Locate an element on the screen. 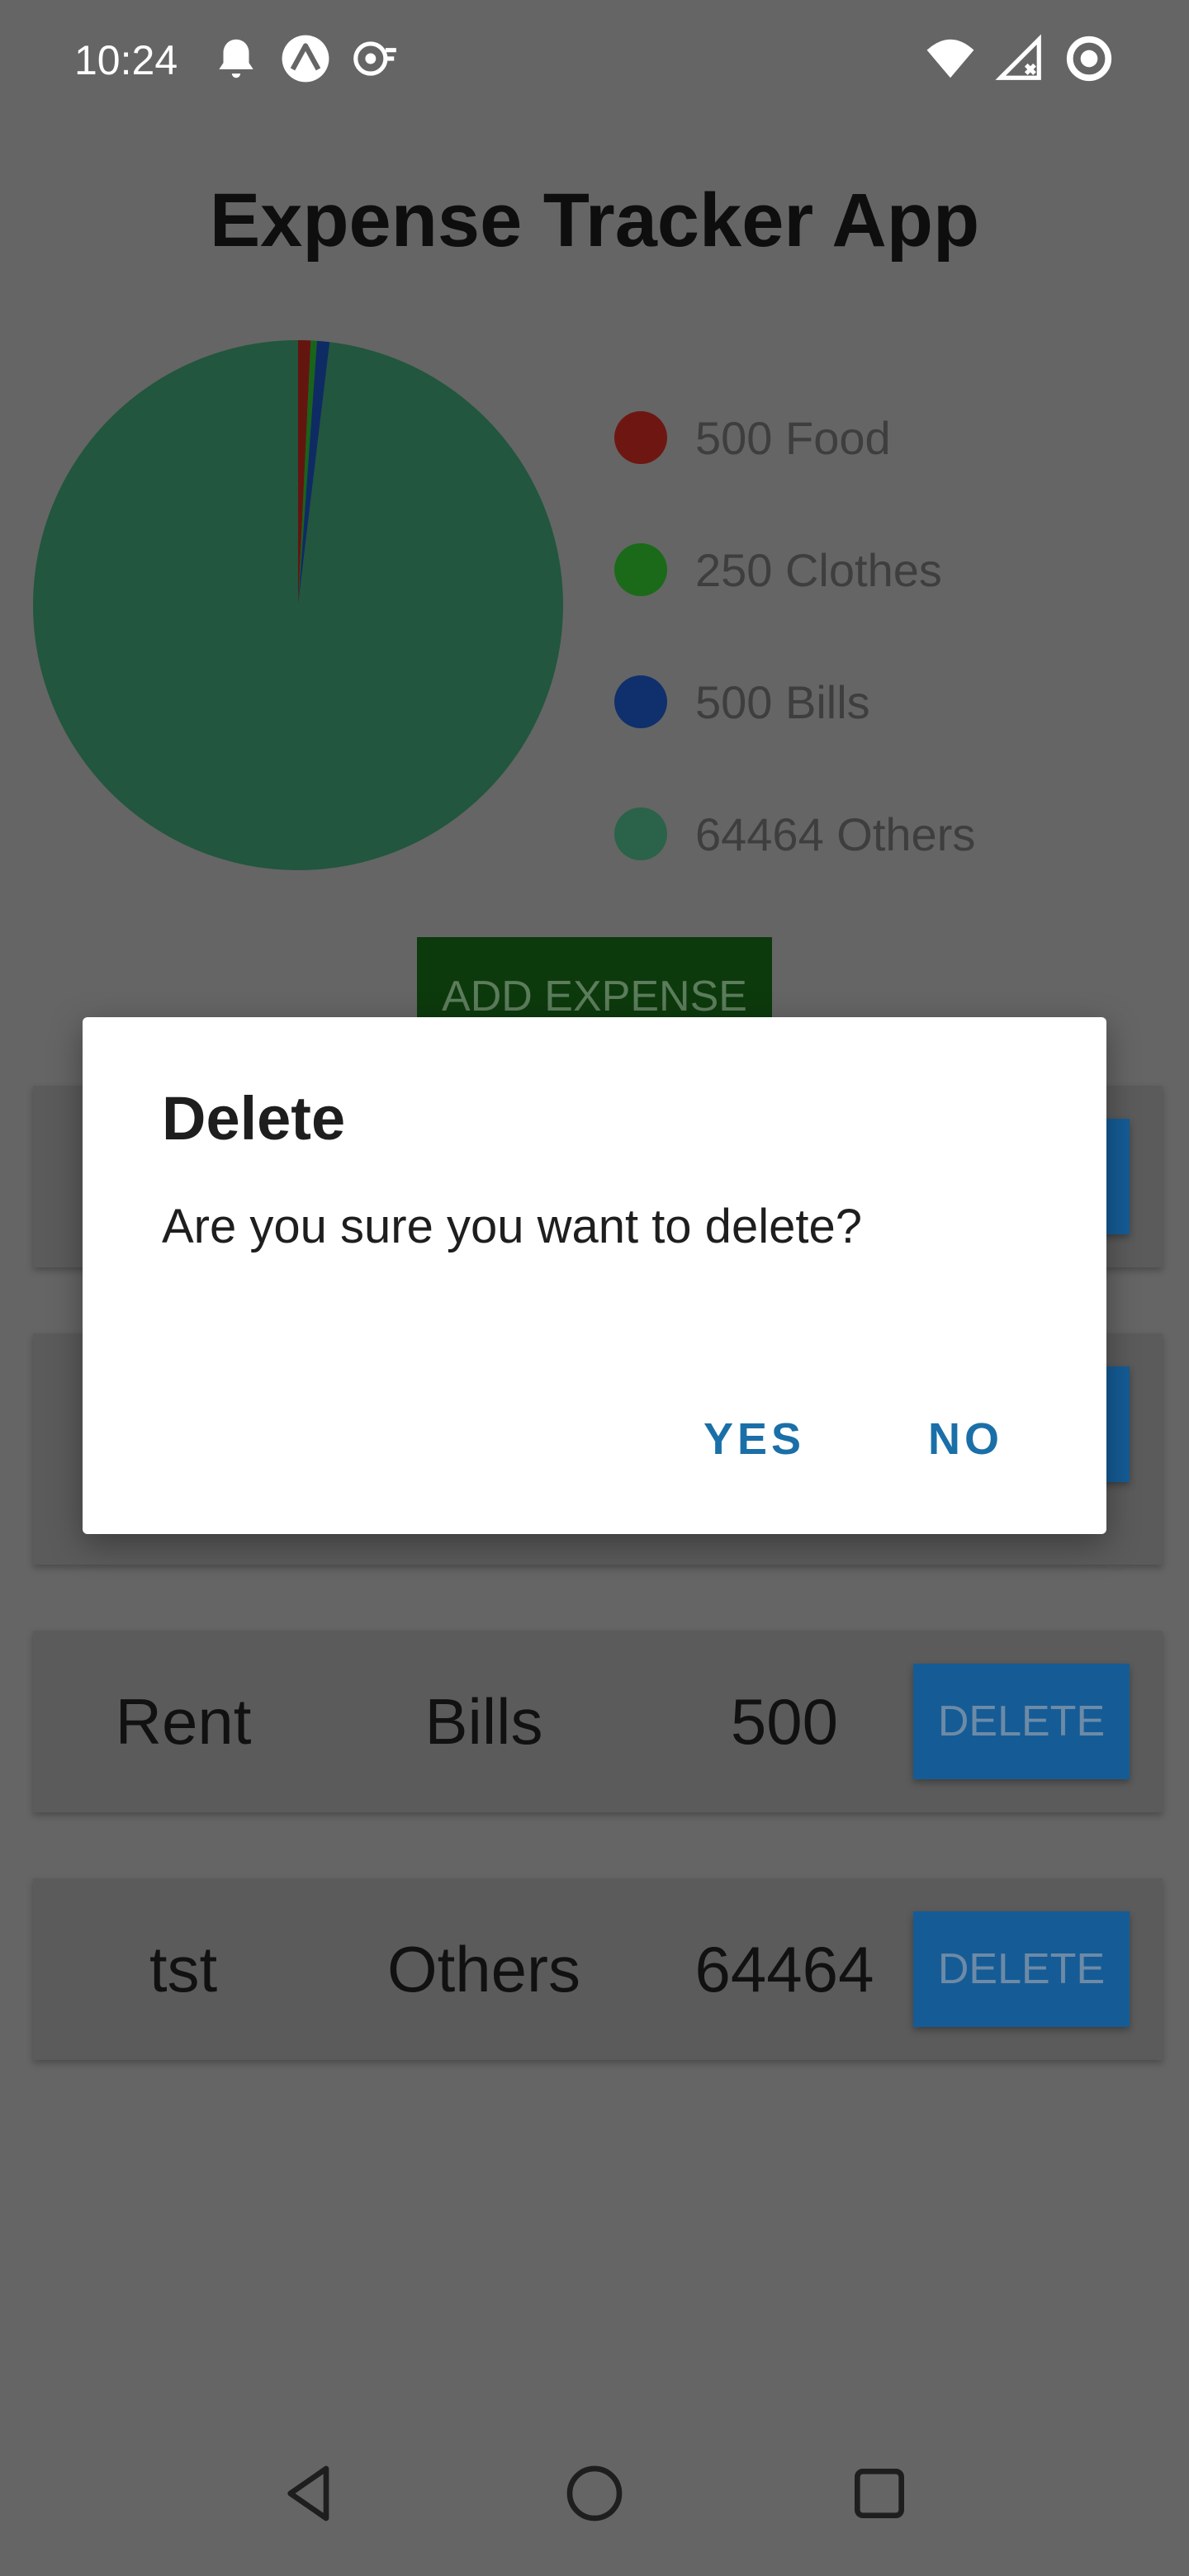  legend-item-food: 500 Food is located at coordinates (794, 438).